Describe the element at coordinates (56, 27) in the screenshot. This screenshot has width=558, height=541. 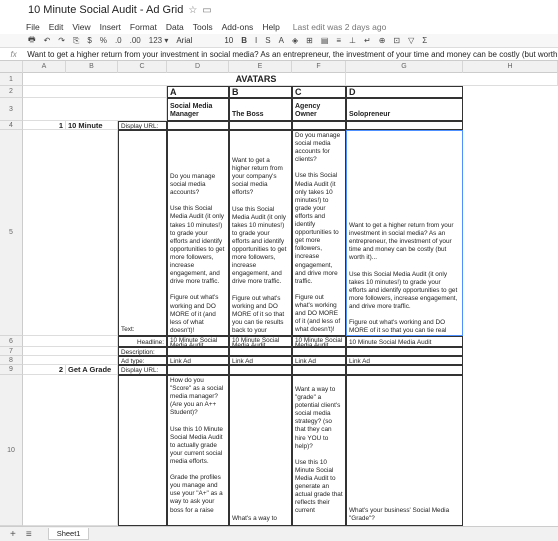
I see `menu-edit: Edit` at that location.